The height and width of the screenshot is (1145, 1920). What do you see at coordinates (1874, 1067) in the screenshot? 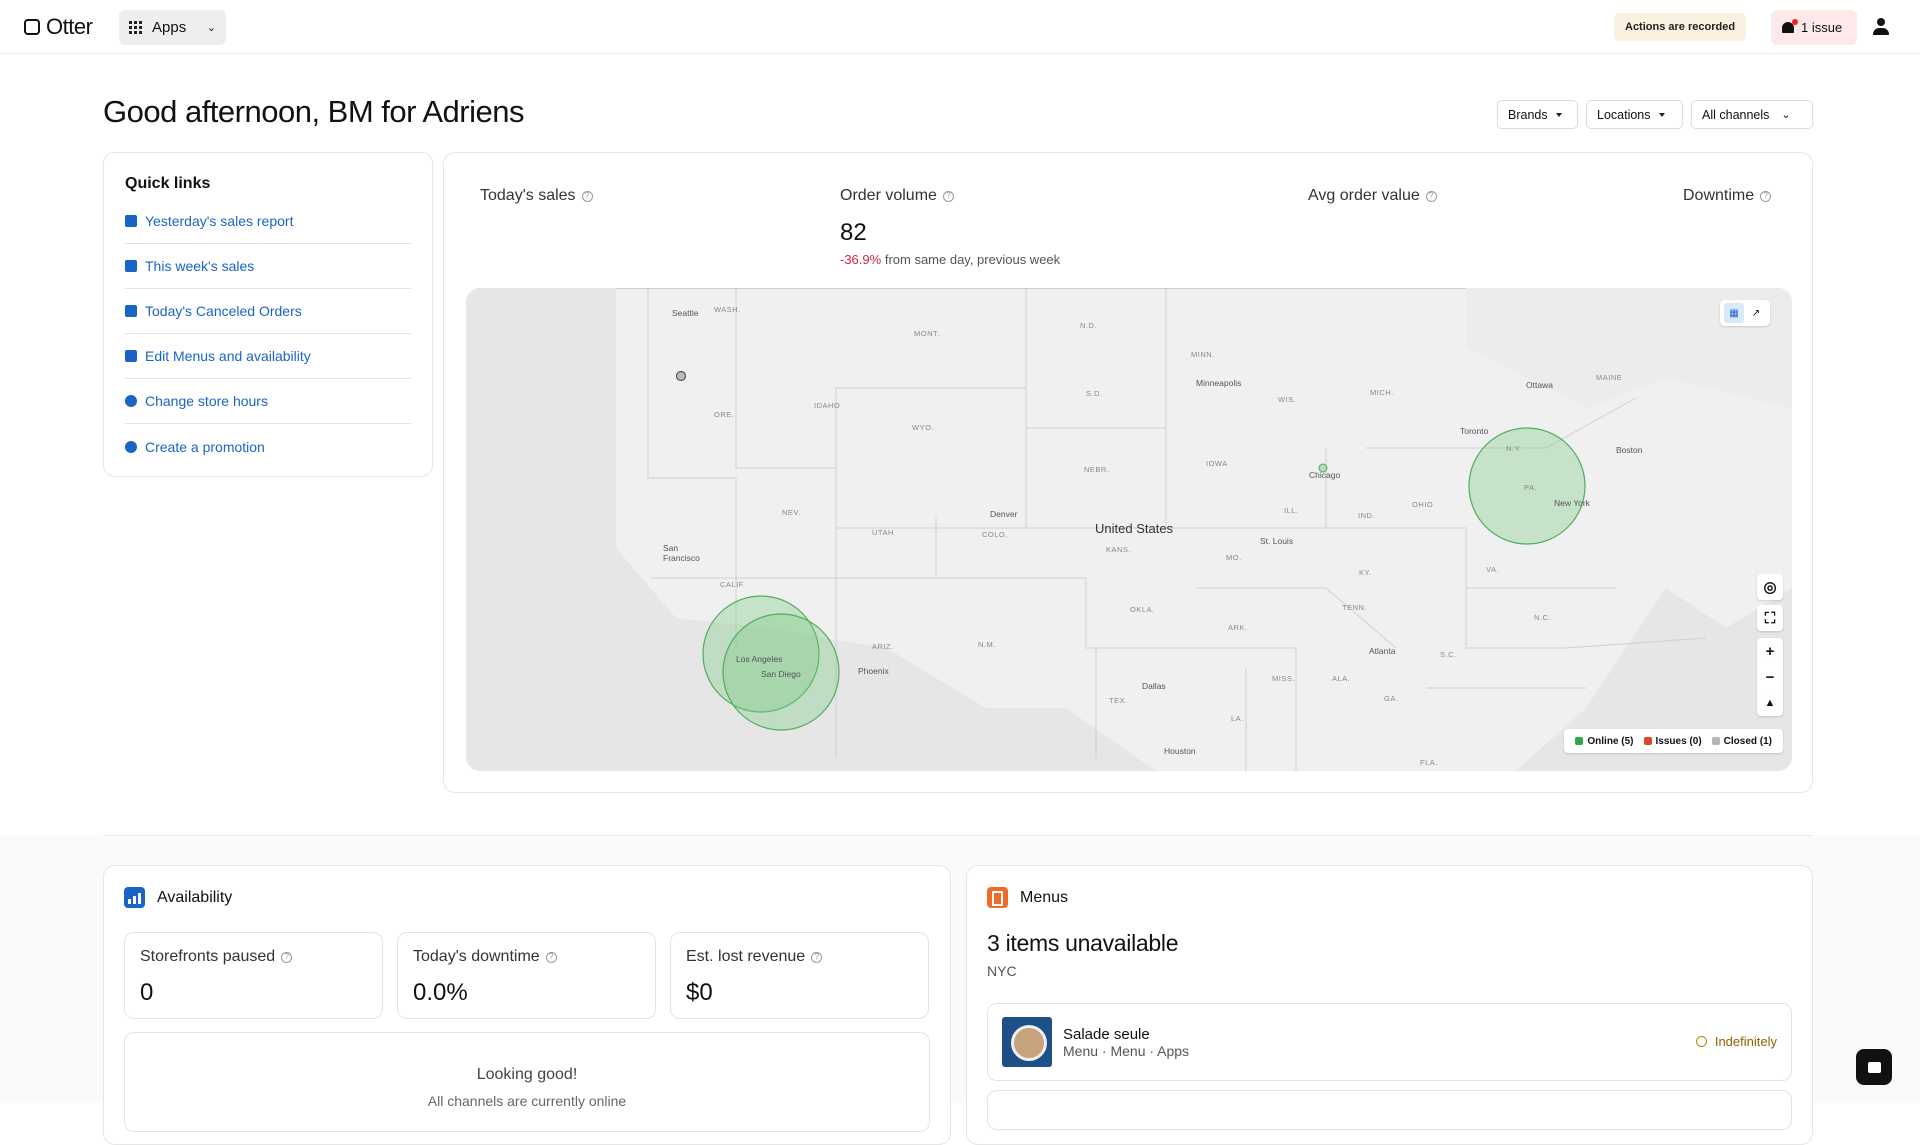
I see `chat-button` at bounding box center [1874, 1067].